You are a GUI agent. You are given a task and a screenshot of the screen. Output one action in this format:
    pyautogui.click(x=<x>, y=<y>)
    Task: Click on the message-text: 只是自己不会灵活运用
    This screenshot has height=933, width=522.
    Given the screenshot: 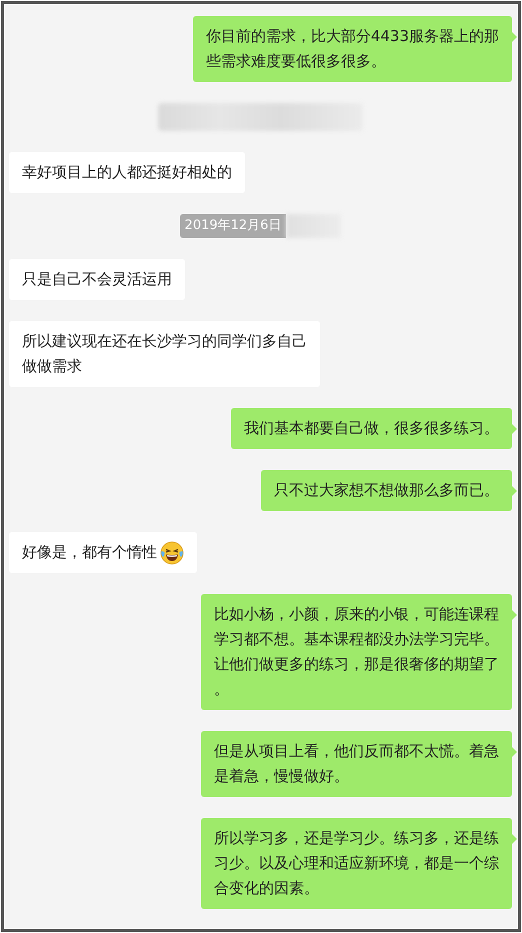 What is the action you would take?
    pyautogui.click(x=97, y=279)
    